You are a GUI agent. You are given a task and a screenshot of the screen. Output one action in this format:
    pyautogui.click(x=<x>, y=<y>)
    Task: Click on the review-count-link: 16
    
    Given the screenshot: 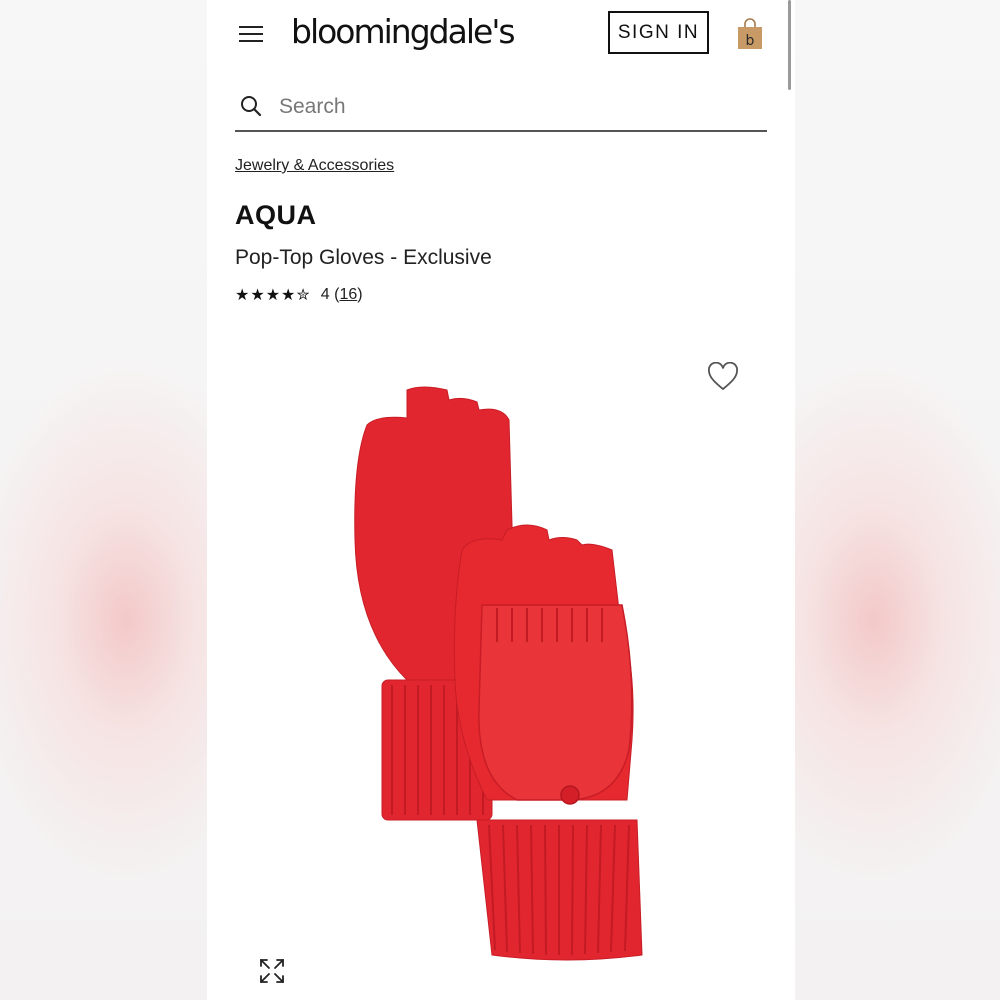 What is the action you would take?
    pyautogui.click(x=348, y=295)
    